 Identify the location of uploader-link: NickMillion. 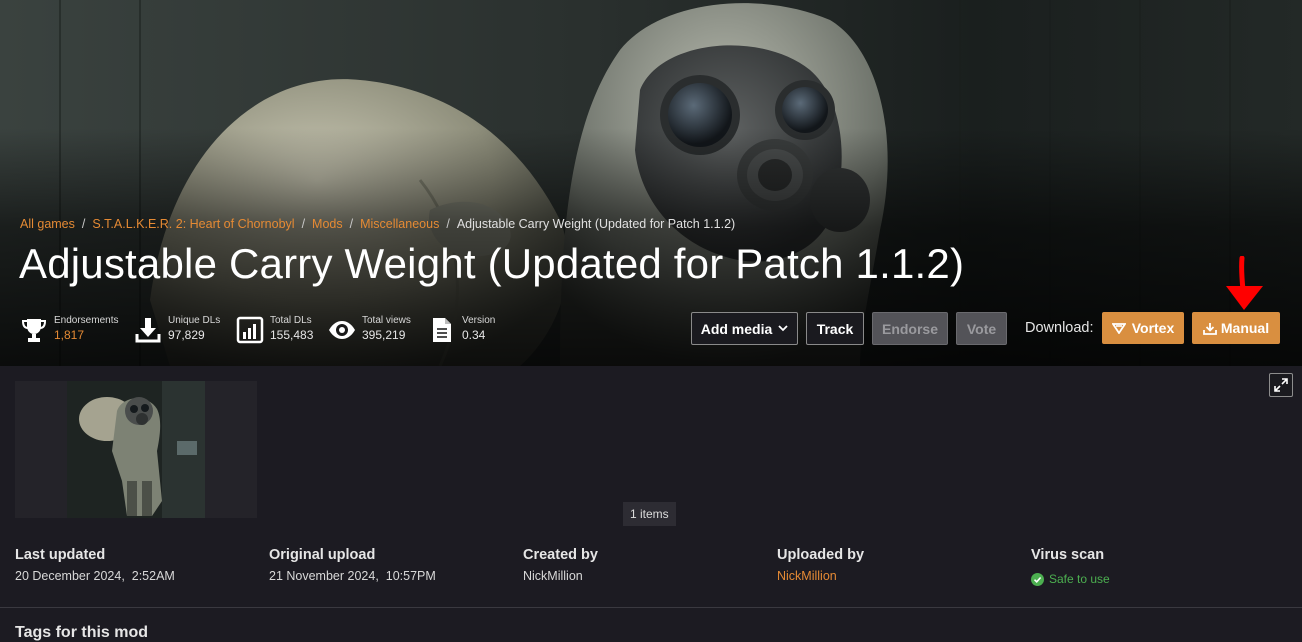
(820, 576).